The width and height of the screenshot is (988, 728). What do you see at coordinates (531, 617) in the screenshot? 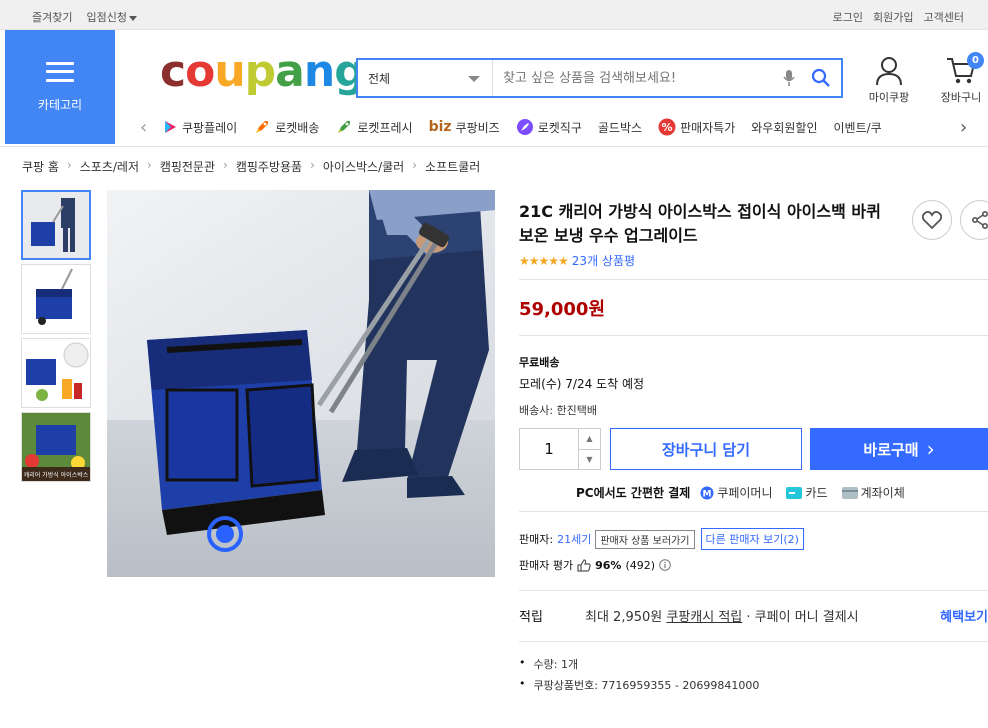
I see `reward-label: 적립` at bounding box center [531, 617].